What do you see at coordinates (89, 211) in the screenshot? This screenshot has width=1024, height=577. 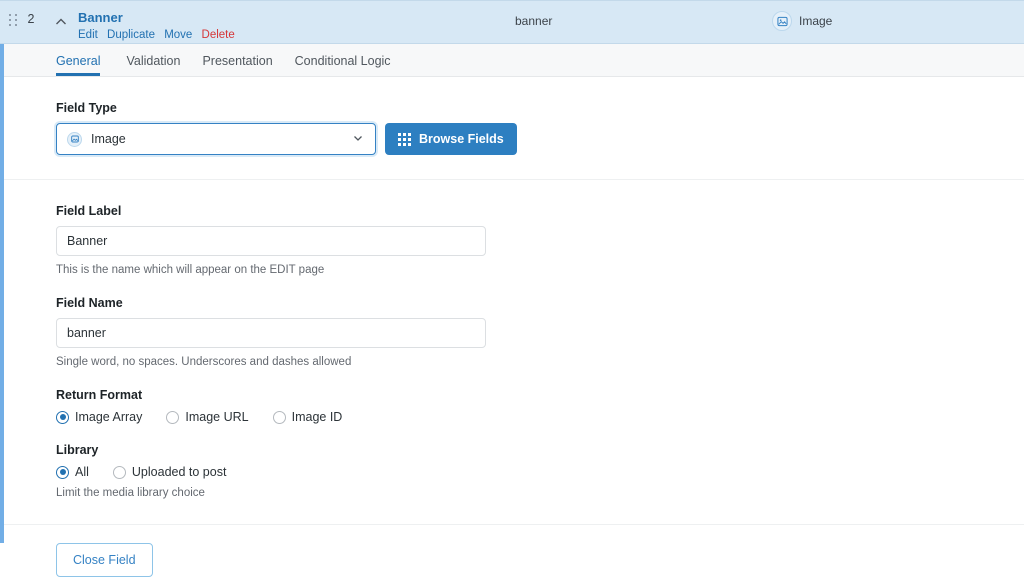 I see `field-label-label: Field Label` at bounding box center [89, 211].